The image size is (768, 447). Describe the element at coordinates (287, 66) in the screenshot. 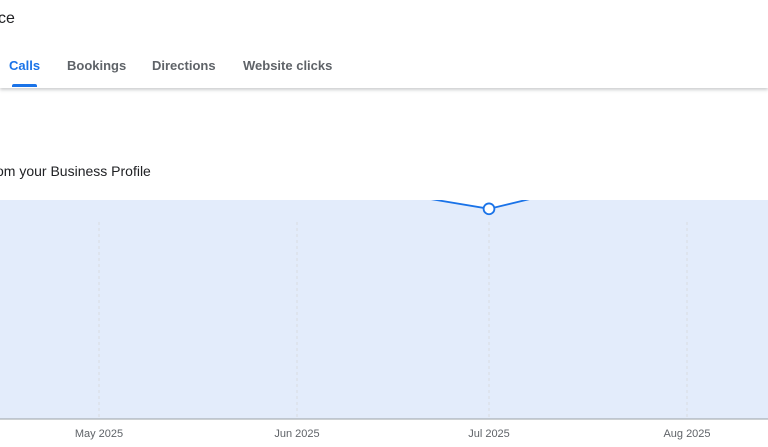

I see `tab-website-clicks: Website clicks` at that location.